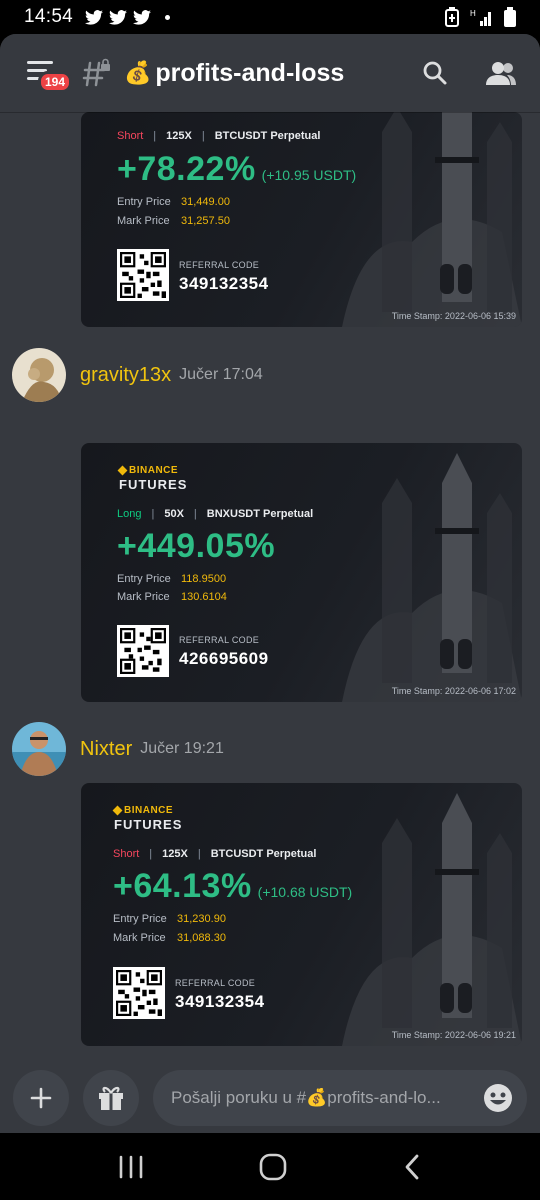 Image resolution: width=540 pixels, height=1200 pixels. I want to click on hamburger-icon, so click(40, 62).